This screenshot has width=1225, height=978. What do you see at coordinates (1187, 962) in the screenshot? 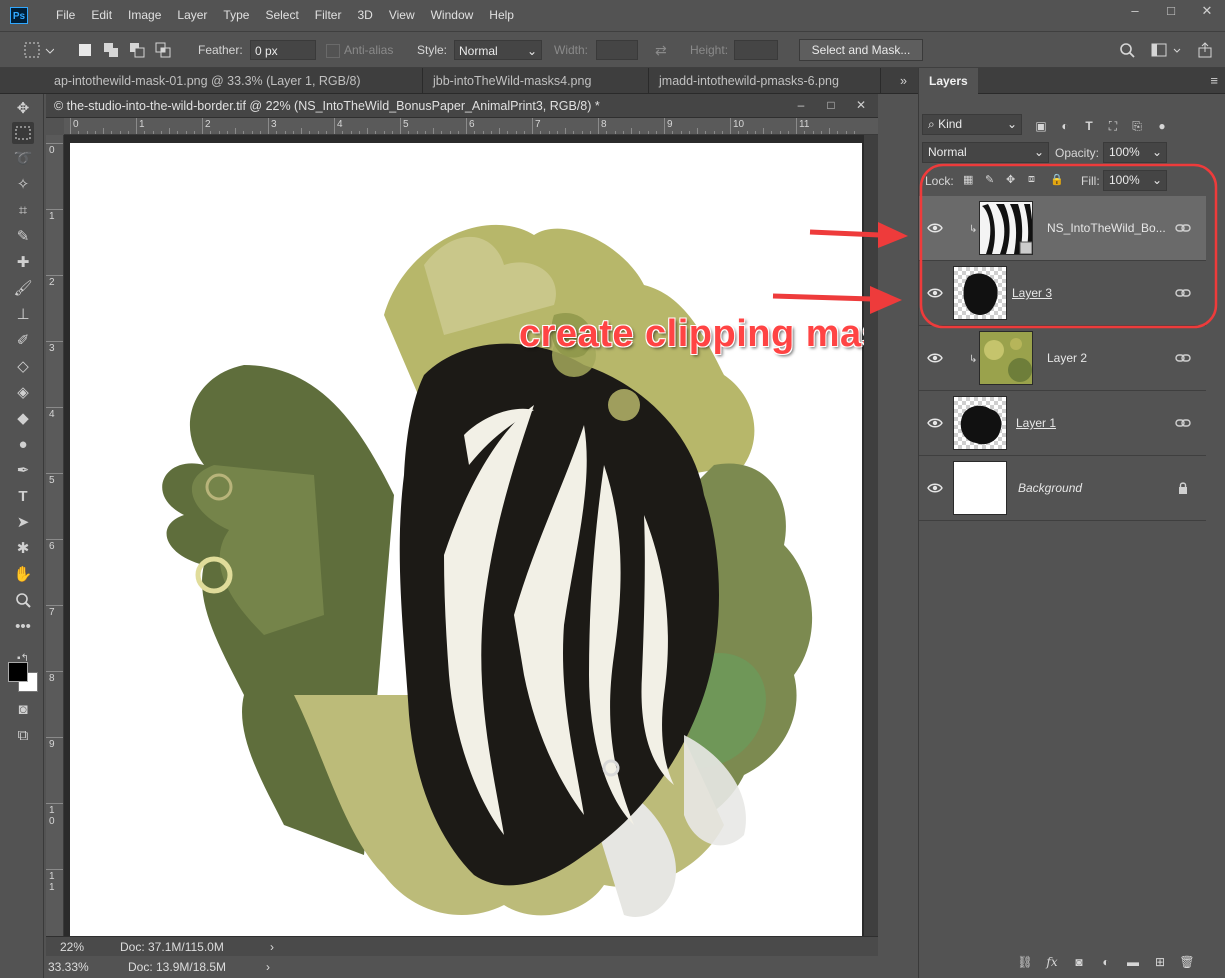
I see `trash-icon: 🗑` at bounding box center [1187, 962].